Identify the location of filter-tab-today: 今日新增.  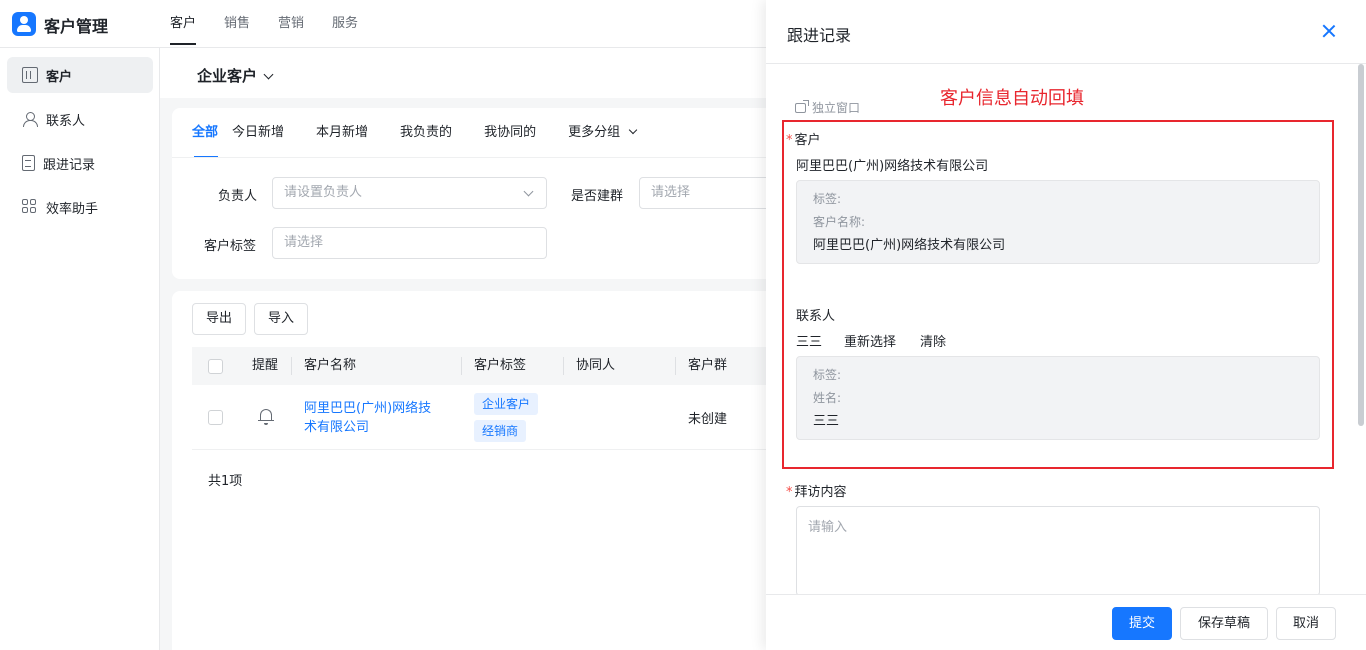
(258, 133).